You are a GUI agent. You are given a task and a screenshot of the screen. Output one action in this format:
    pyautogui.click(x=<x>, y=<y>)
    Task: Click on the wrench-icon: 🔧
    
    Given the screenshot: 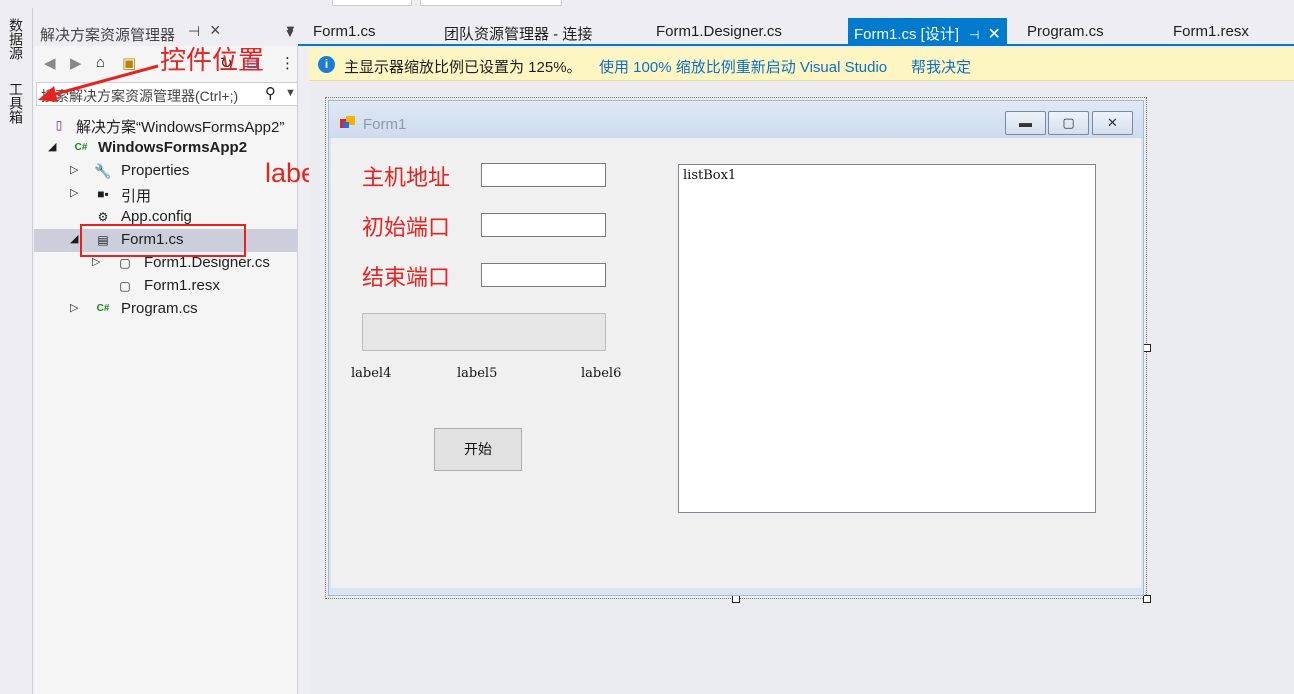 What is the action you would take?
    pyautogui.click(x=103, y=171)
    